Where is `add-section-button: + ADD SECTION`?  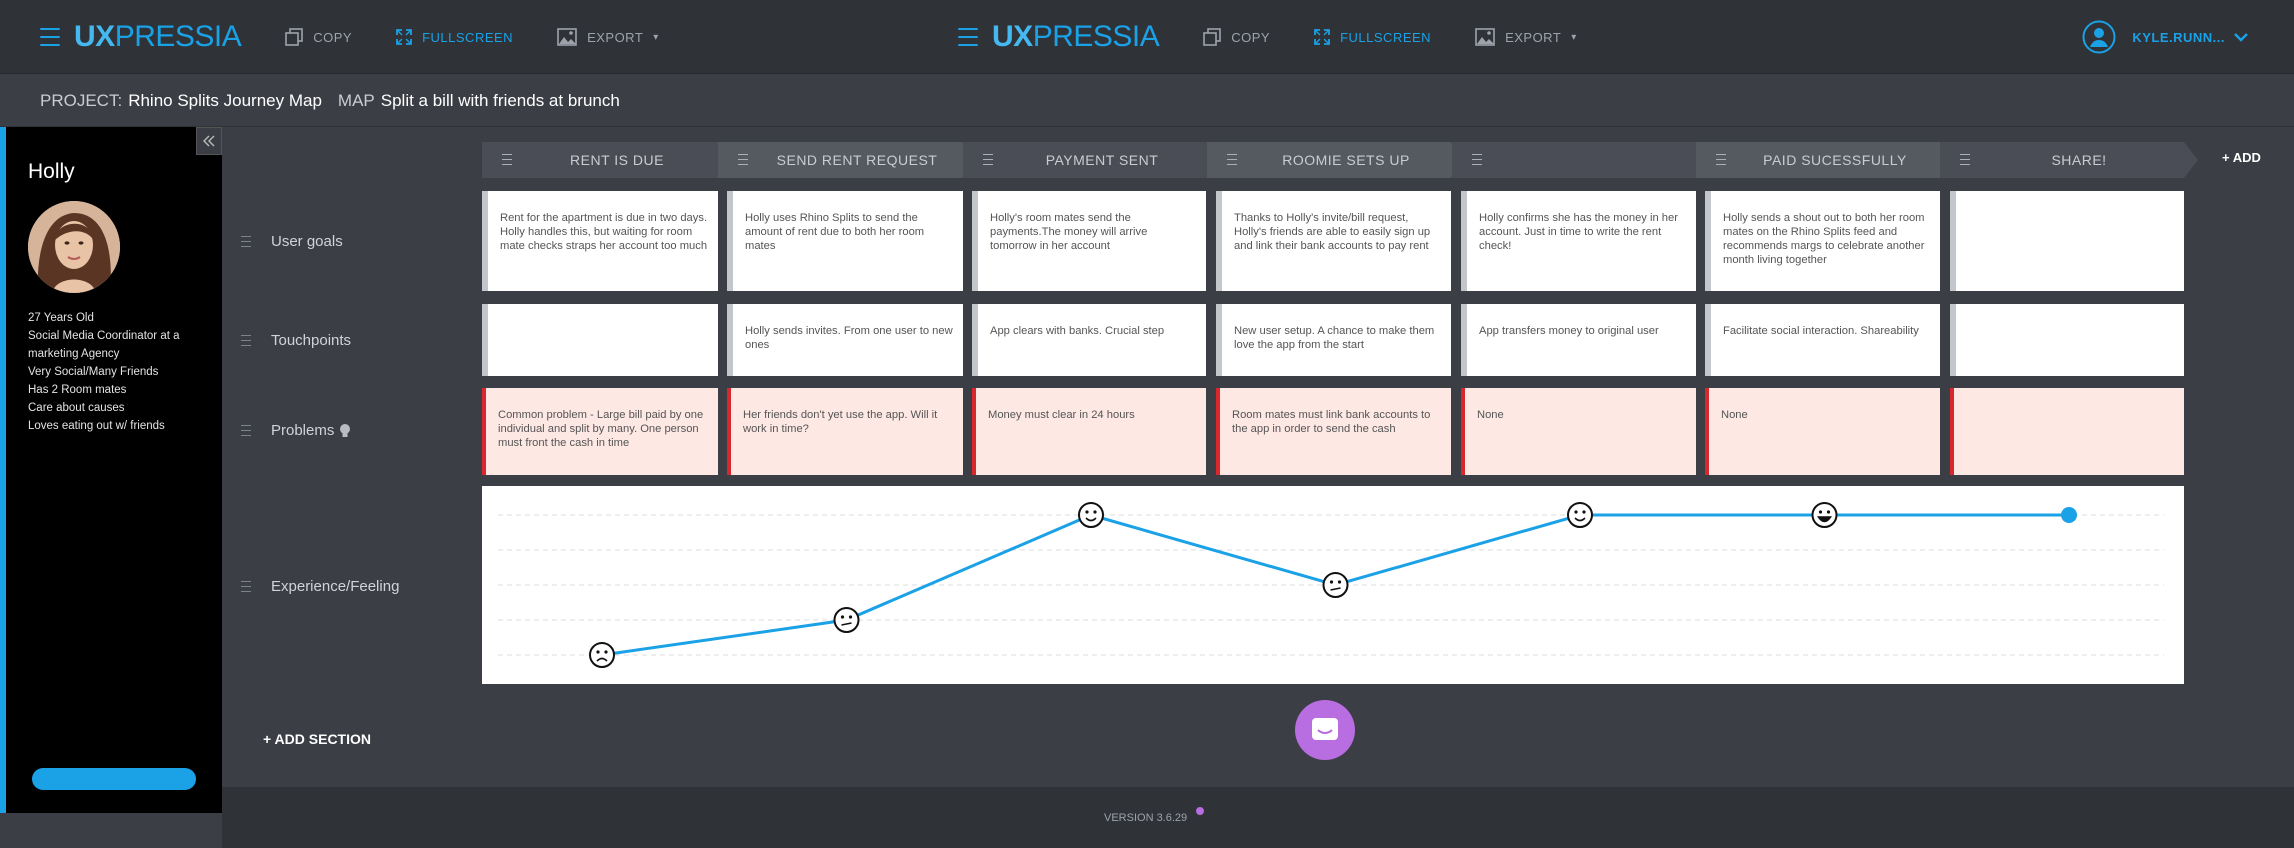 add-section-button: + ADD SECTION is located at coordinates (317, 739).